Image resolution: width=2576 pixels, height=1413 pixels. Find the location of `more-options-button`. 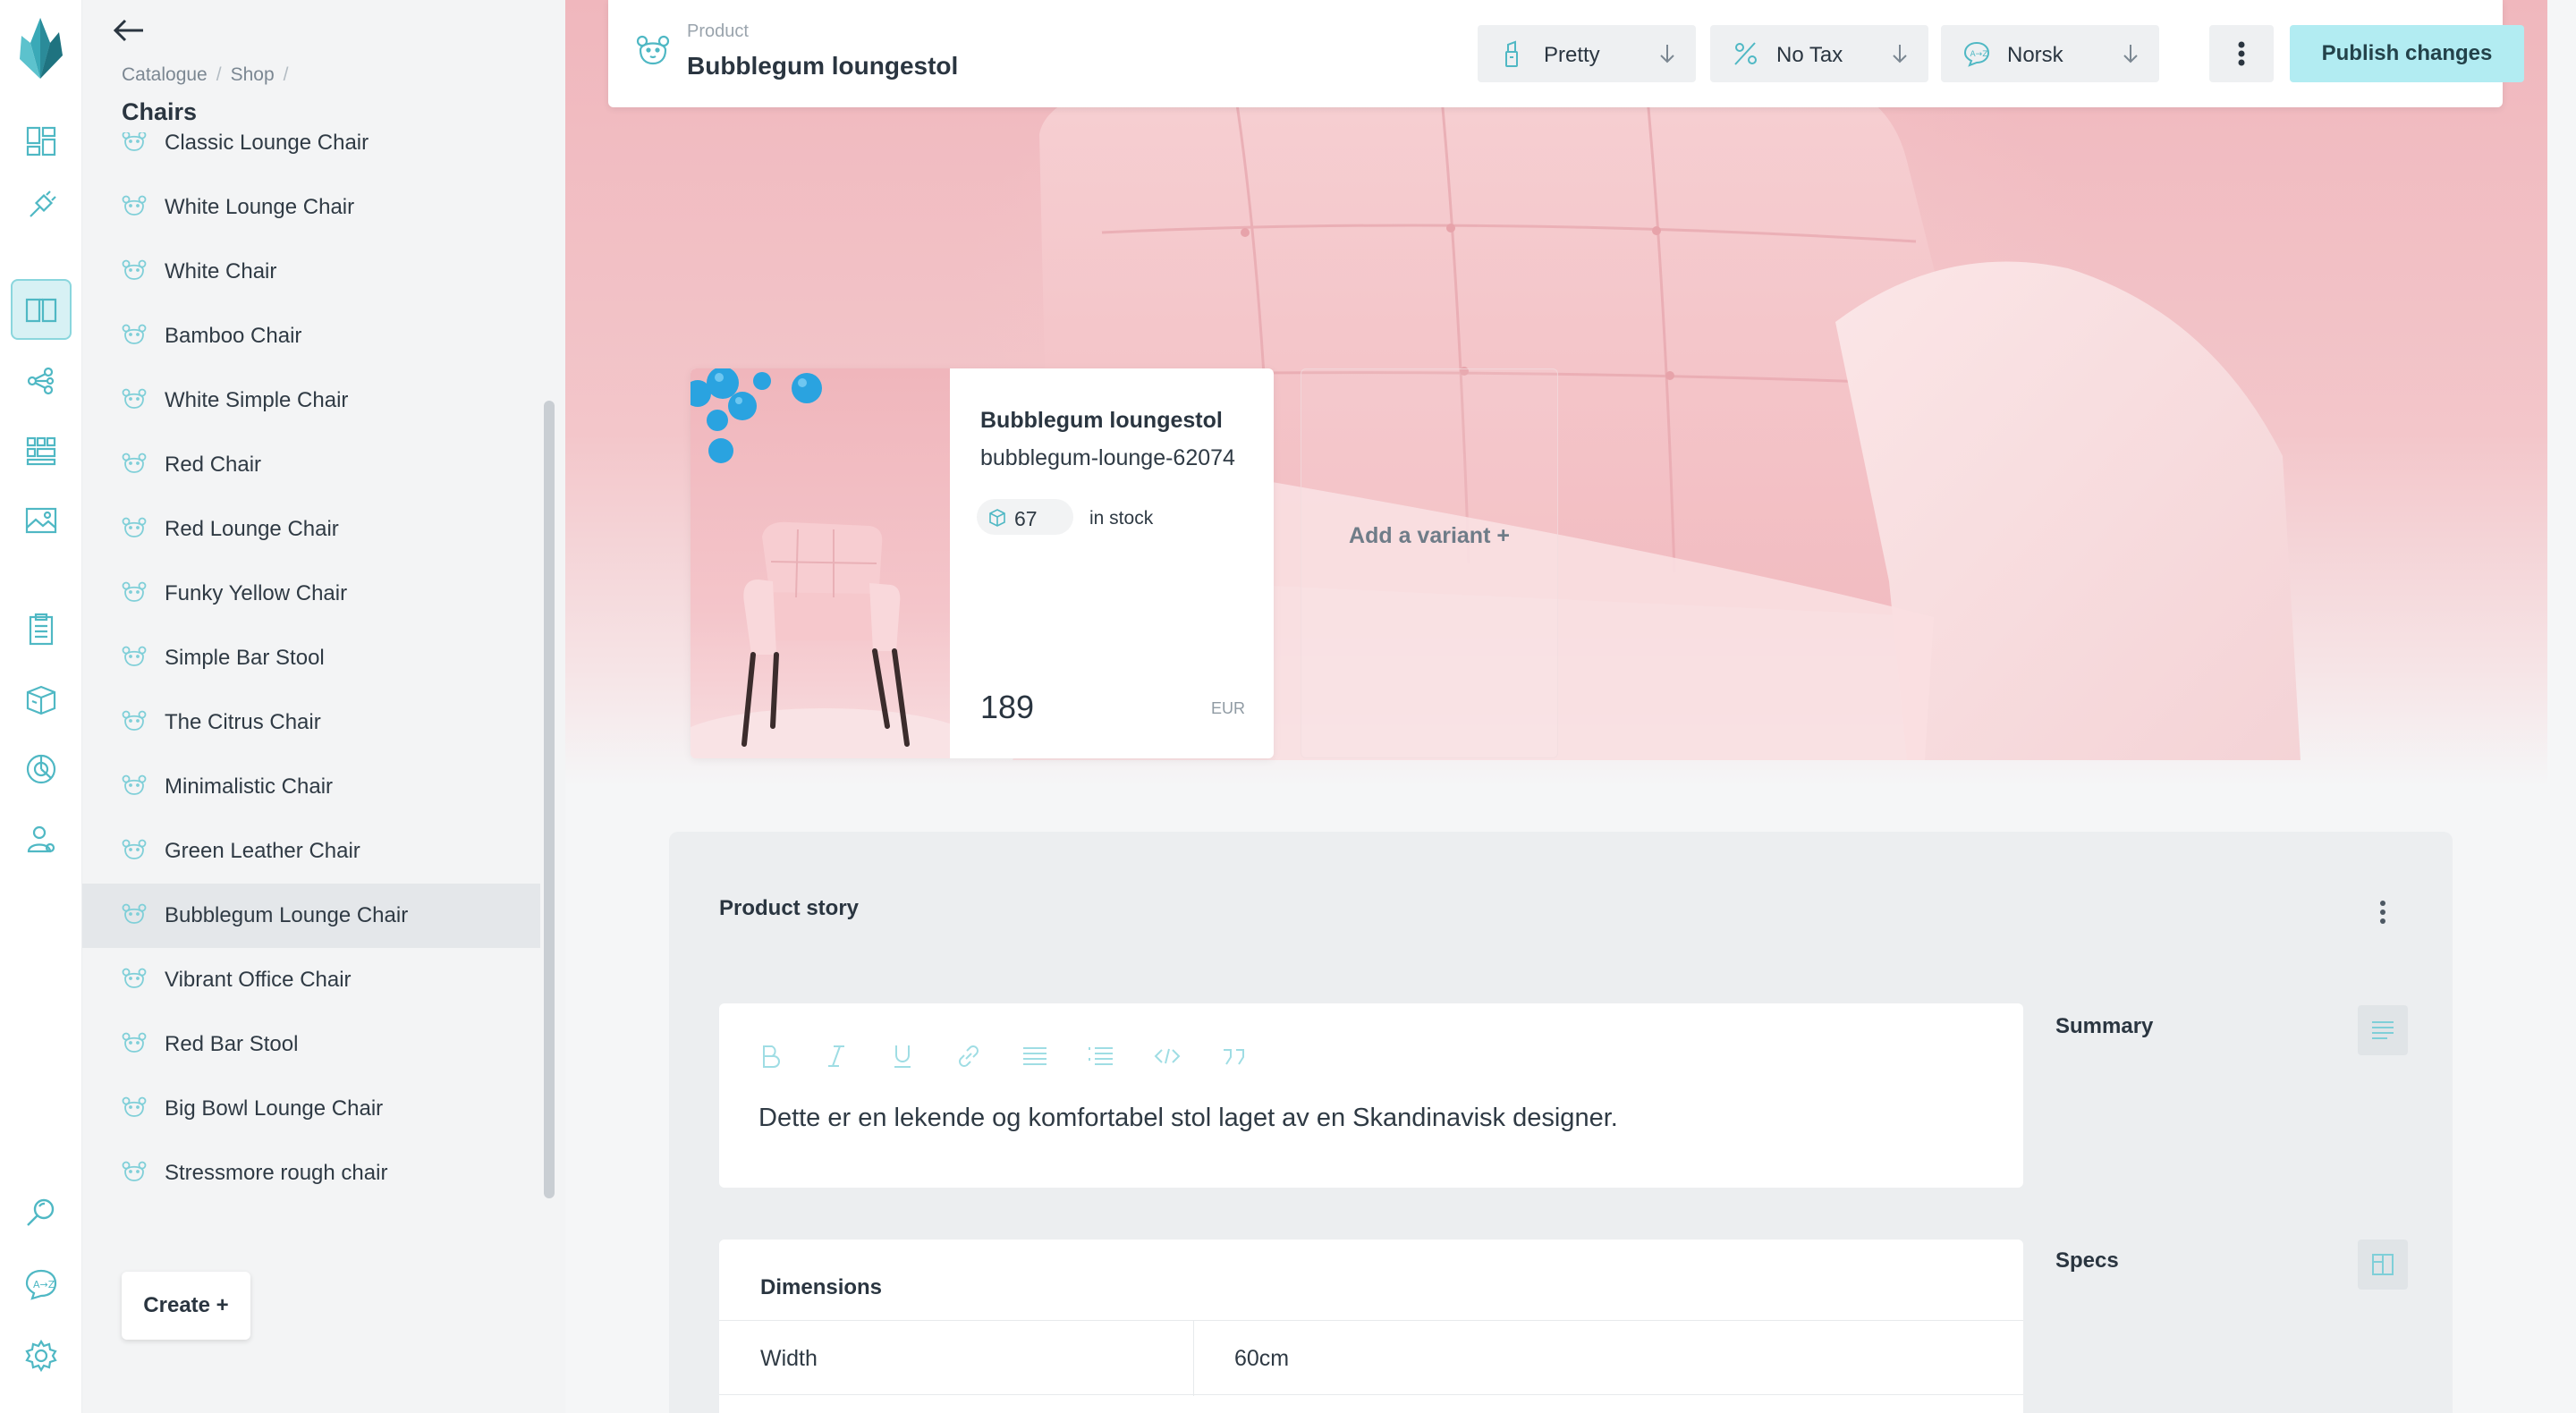

more-options-button is located at coordinates (2241, 53).